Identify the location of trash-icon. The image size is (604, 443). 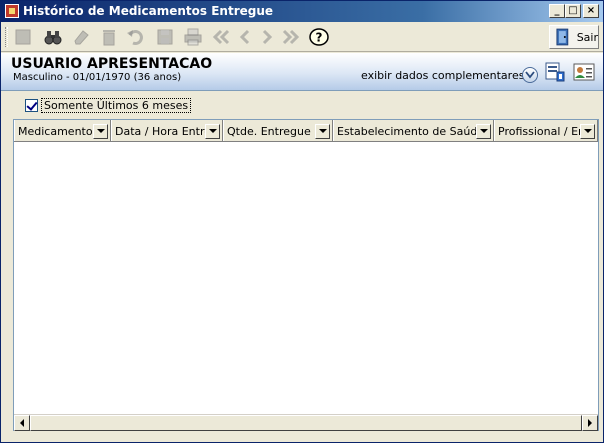
(109, 38).